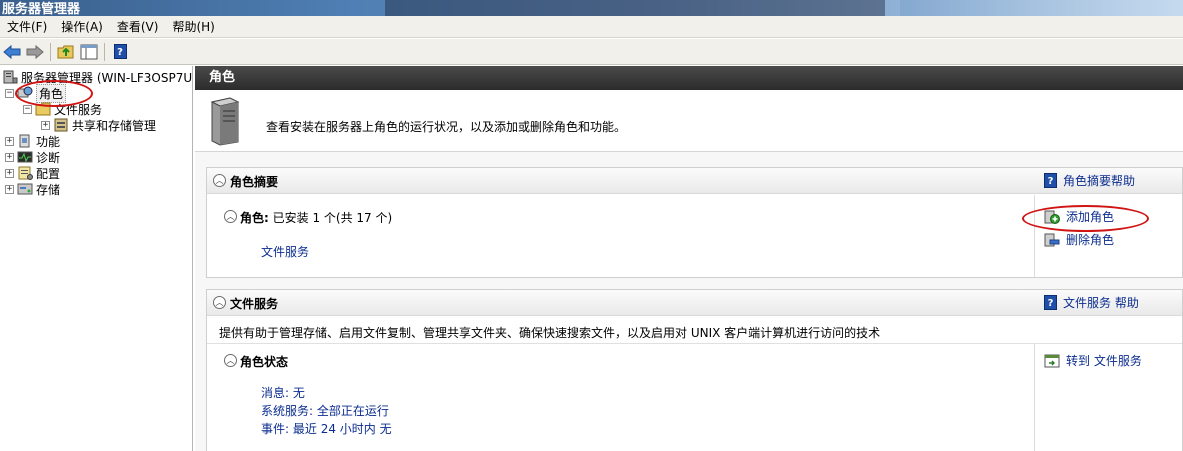  What do you see at coordinates (635, 8) in the screenshot?
I see `background-window` at bounding box center [635, 8].